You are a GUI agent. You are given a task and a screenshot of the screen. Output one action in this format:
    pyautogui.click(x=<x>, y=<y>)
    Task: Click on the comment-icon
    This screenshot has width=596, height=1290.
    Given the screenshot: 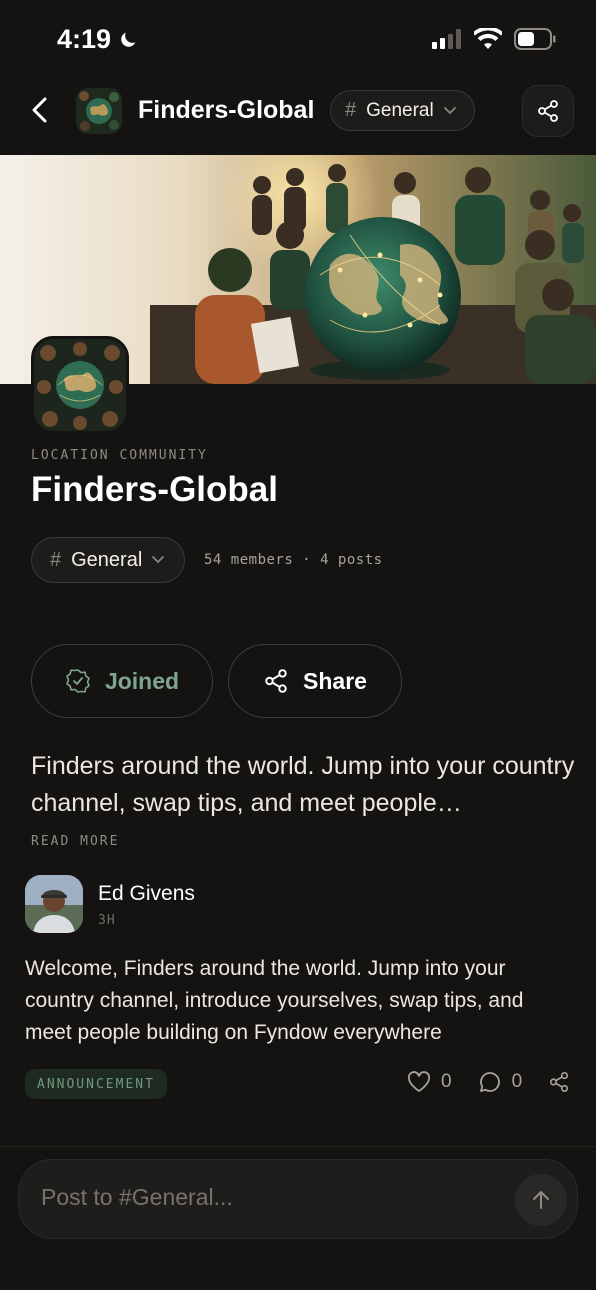 What is the action you would take?
    pyautogui.click(x=489, y=1082)
    